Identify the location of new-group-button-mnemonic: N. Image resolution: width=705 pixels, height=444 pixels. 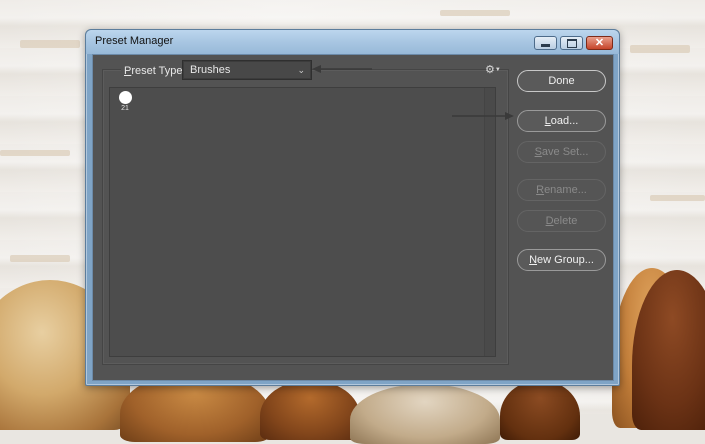
(533, 260).